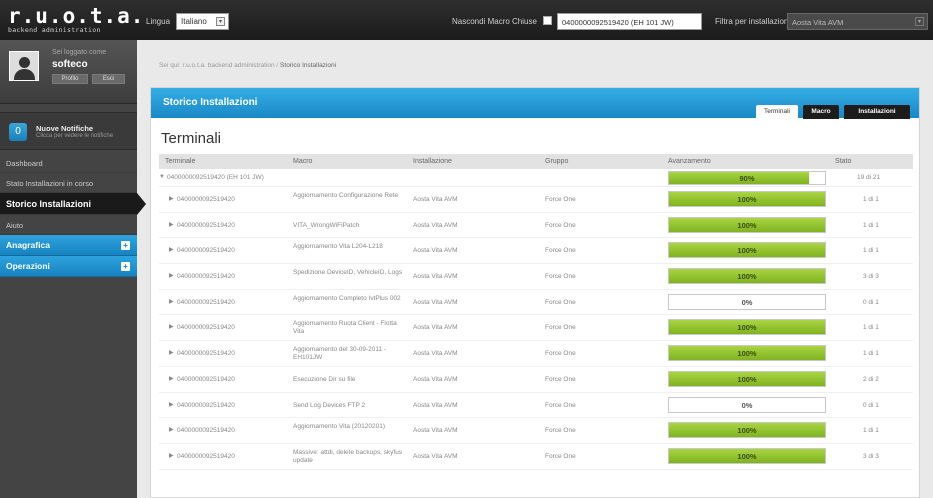 The width and height of the screenshot is (933, 498). I want to click on expand-down-icon: ▼, so click(162, 177).